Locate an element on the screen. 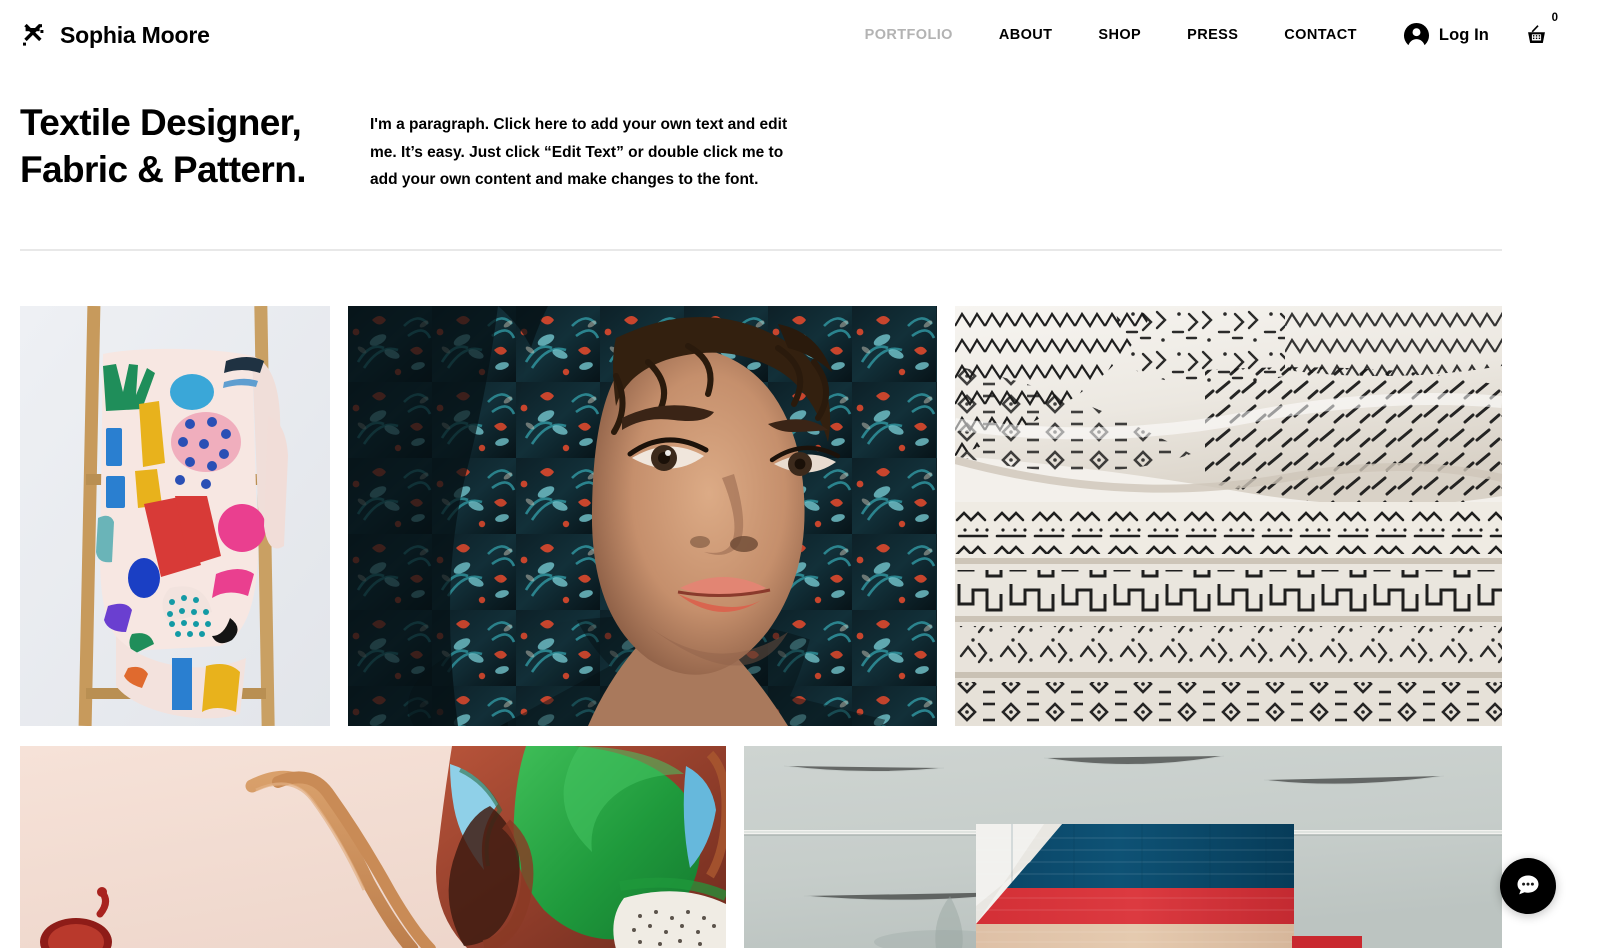  blanket-ladder-image is located at coordinates (175, 516).